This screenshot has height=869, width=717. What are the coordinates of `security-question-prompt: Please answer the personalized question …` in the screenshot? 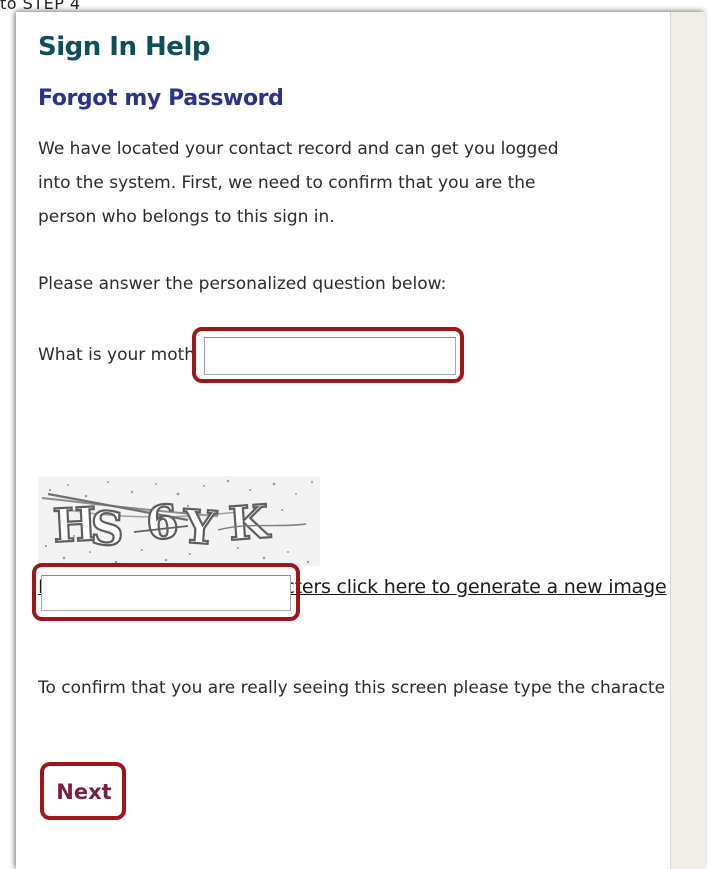 It's located at (242, 284).